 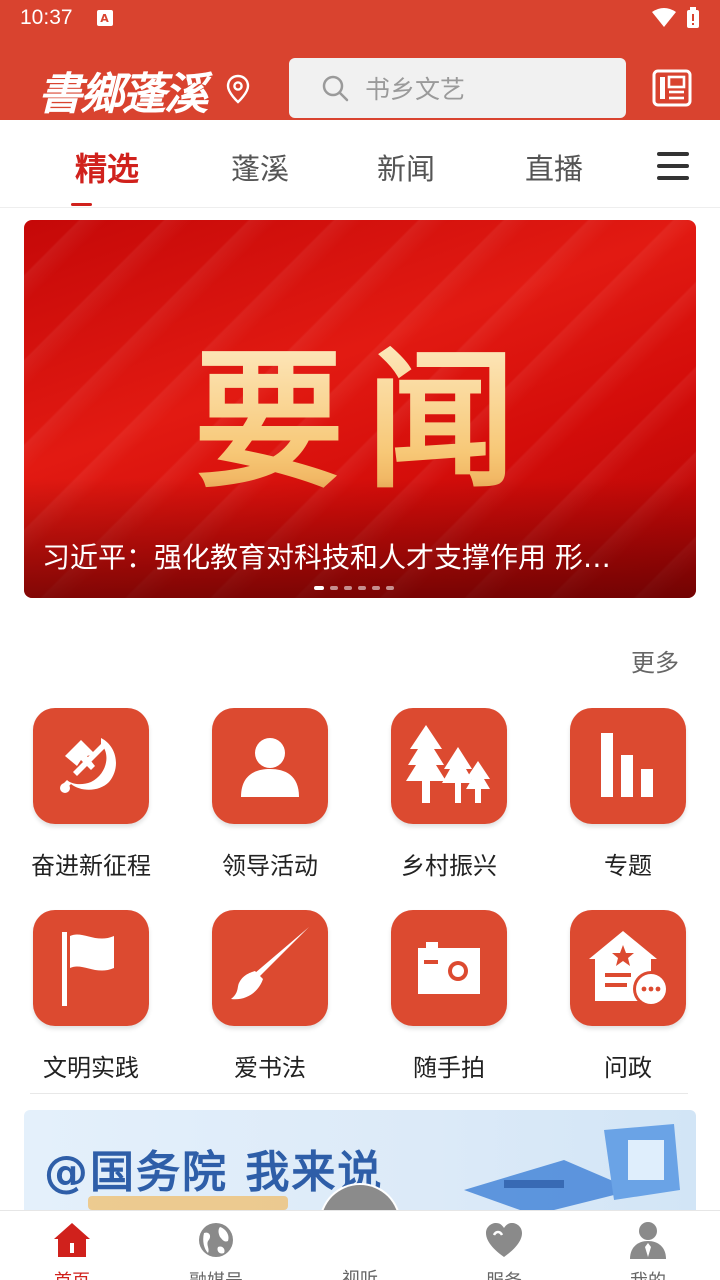 I want to click on grid-item-wenming: 文明实践, so click(x=91, y=996).